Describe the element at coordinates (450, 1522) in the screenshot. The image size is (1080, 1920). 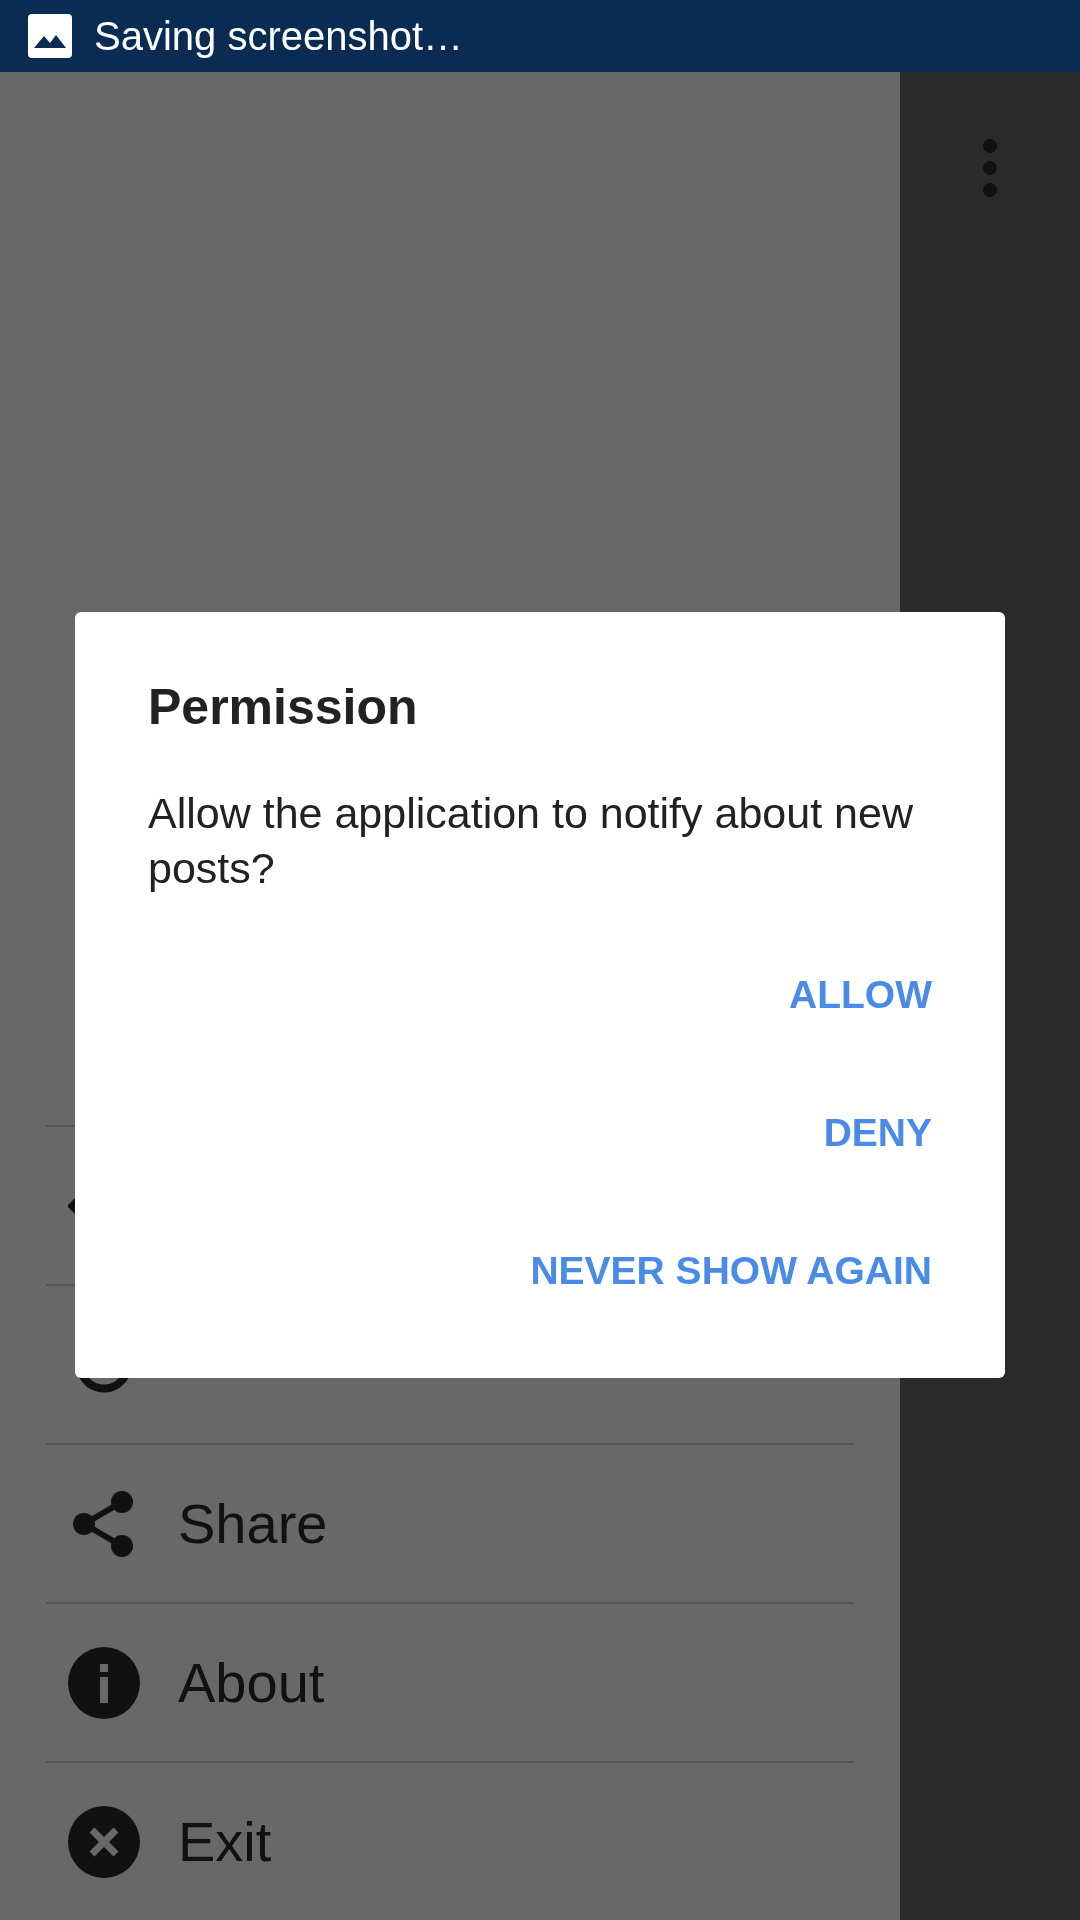
I see `menu-item: Share` at that location.